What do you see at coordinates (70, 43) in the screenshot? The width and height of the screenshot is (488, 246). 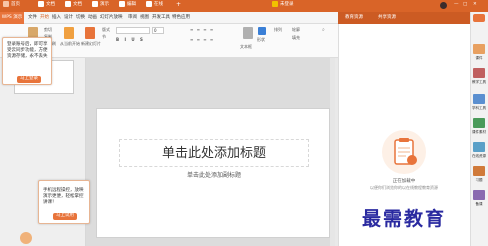 I see `from-current-label: 从当前开始` at bounding box center [70, 43].